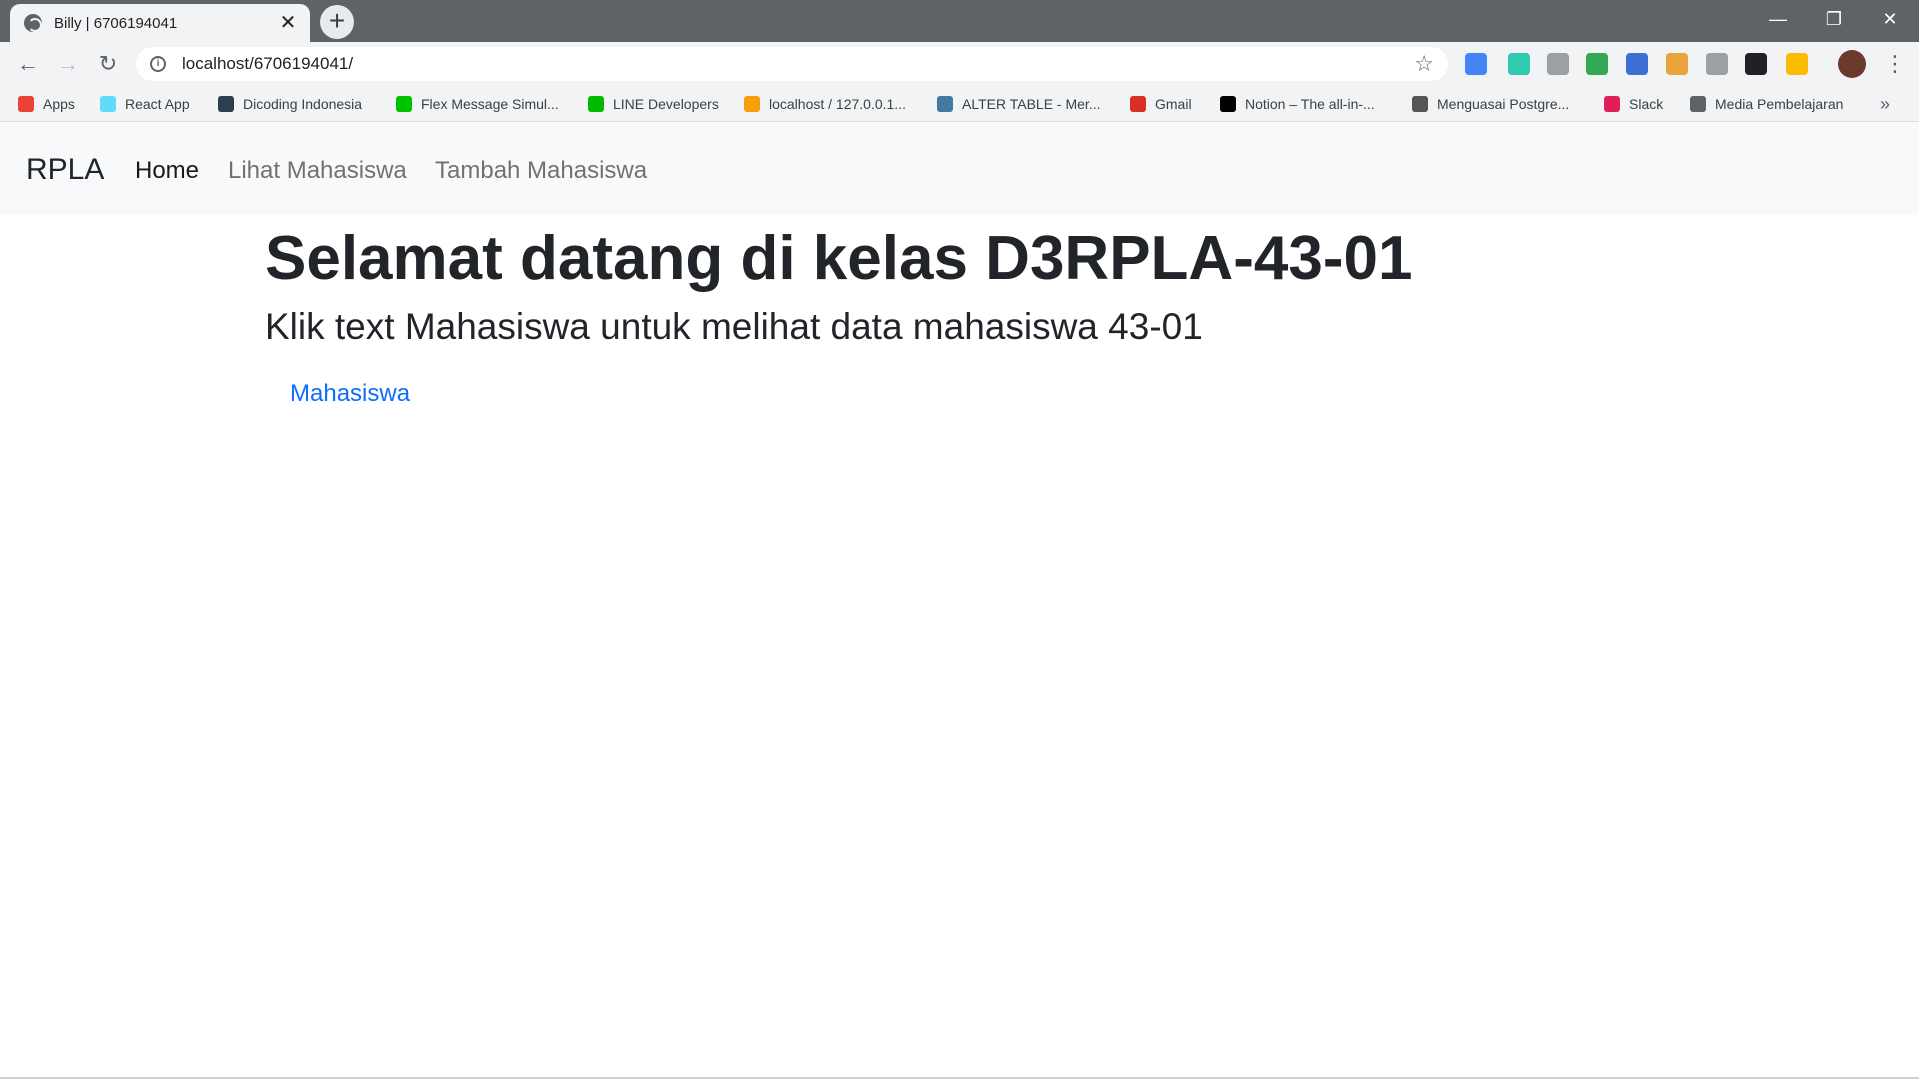 The image size is (1919, 1079). I want to click on line-icon, so click(596, 104).